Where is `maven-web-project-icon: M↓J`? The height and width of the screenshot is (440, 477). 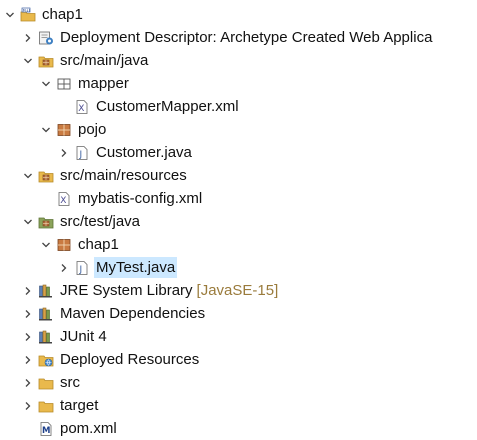
maven-web-project-icon: M↓J is located at coordinates (28, 15).